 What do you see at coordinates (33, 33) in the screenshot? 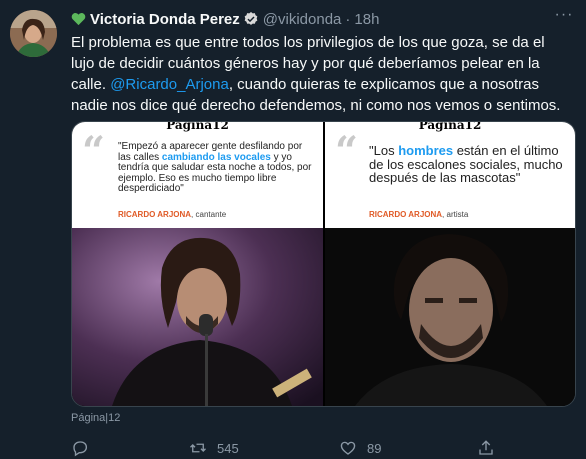
I see `avatar` at bounding box center [33, 33].